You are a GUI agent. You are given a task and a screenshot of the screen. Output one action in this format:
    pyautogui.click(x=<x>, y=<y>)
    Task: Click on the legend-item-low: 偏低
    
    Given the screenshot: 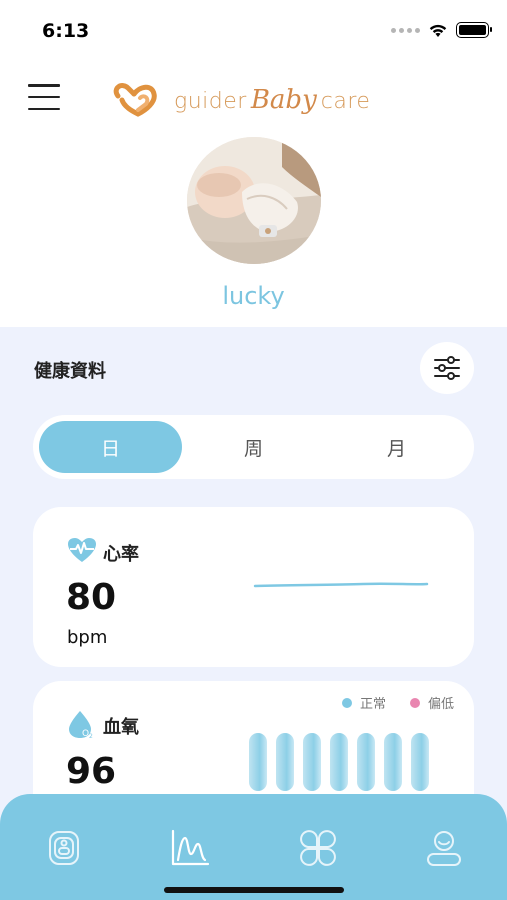 What is the action you would take?
    pyautogui.click(x=431, y=702)
    